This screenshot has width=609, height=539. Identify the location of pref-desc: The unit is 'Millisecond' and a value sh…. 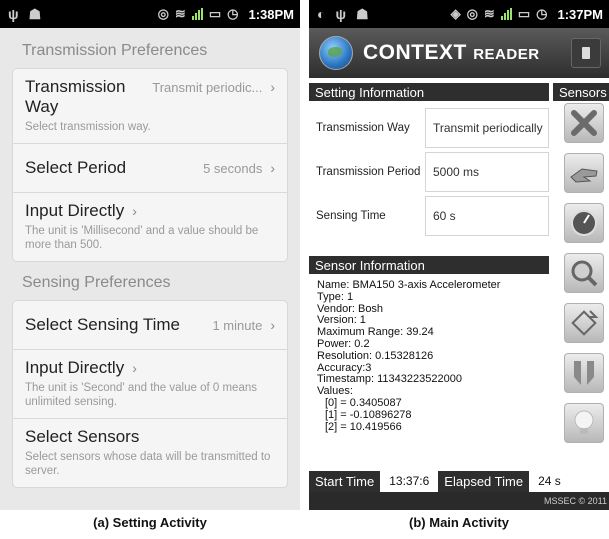
(142, 238).